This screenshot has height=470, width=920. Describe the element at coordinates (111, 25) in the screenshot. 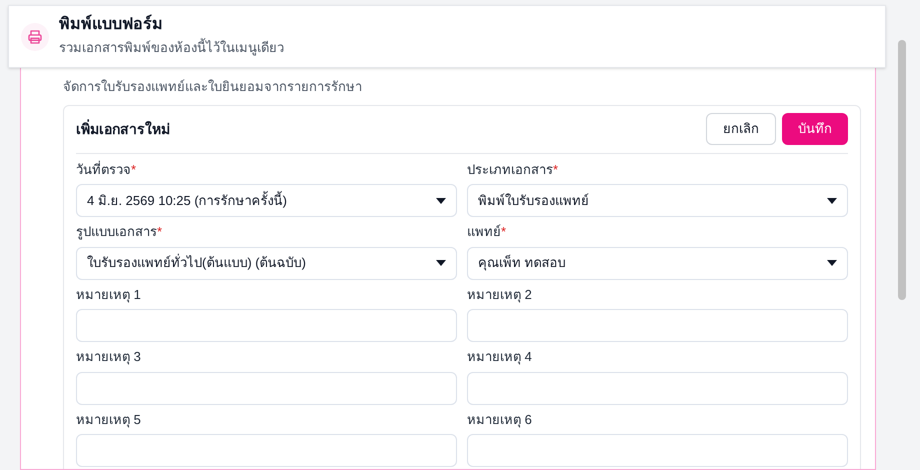

I see `page-title: พิมพ์แบบฟอร์ม` at that location.